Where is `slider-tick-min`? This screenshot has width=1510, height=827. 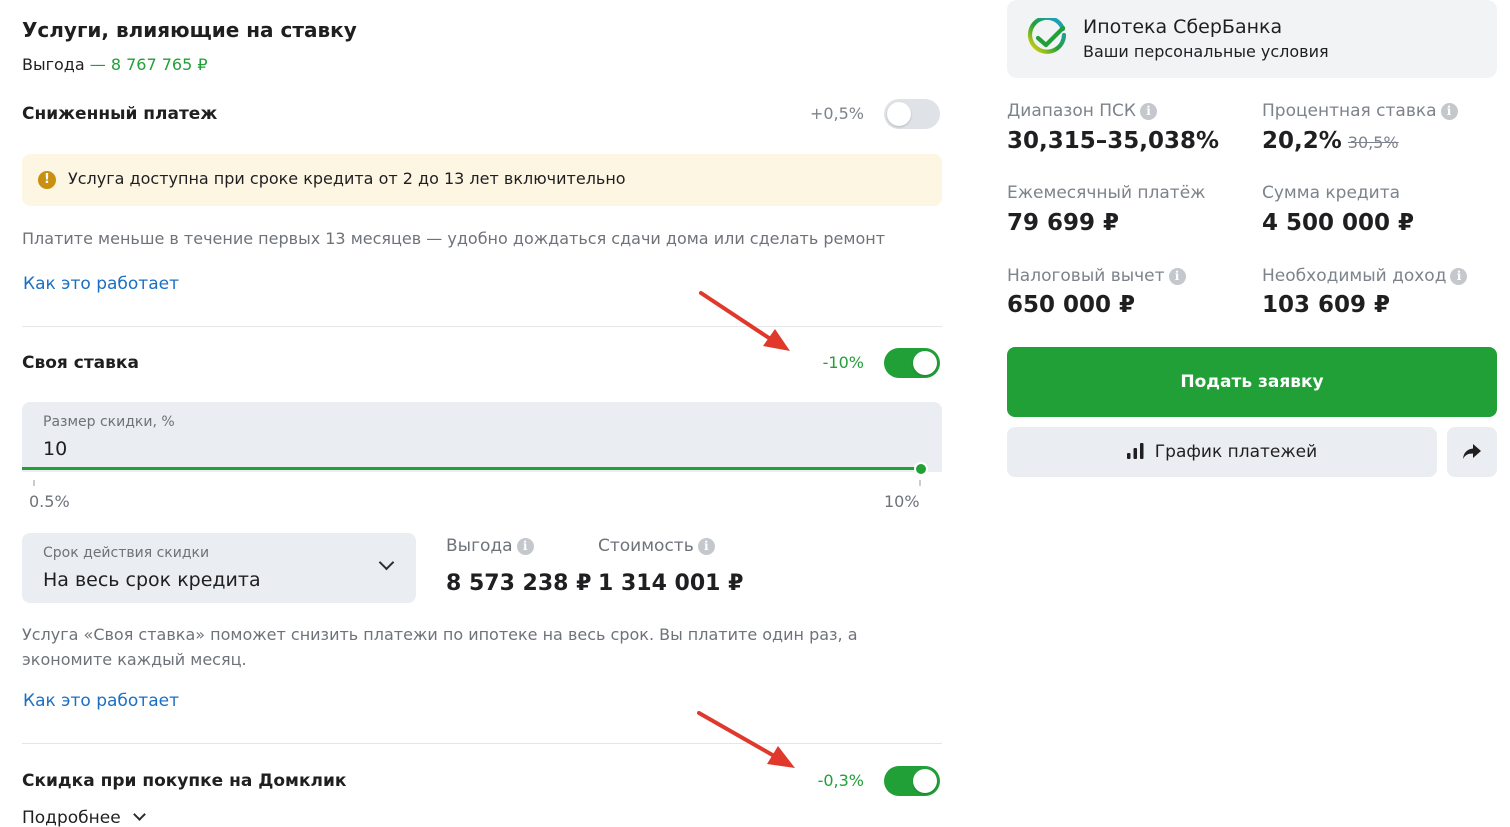 slider-tick-min is located at coordinates (34, 483).